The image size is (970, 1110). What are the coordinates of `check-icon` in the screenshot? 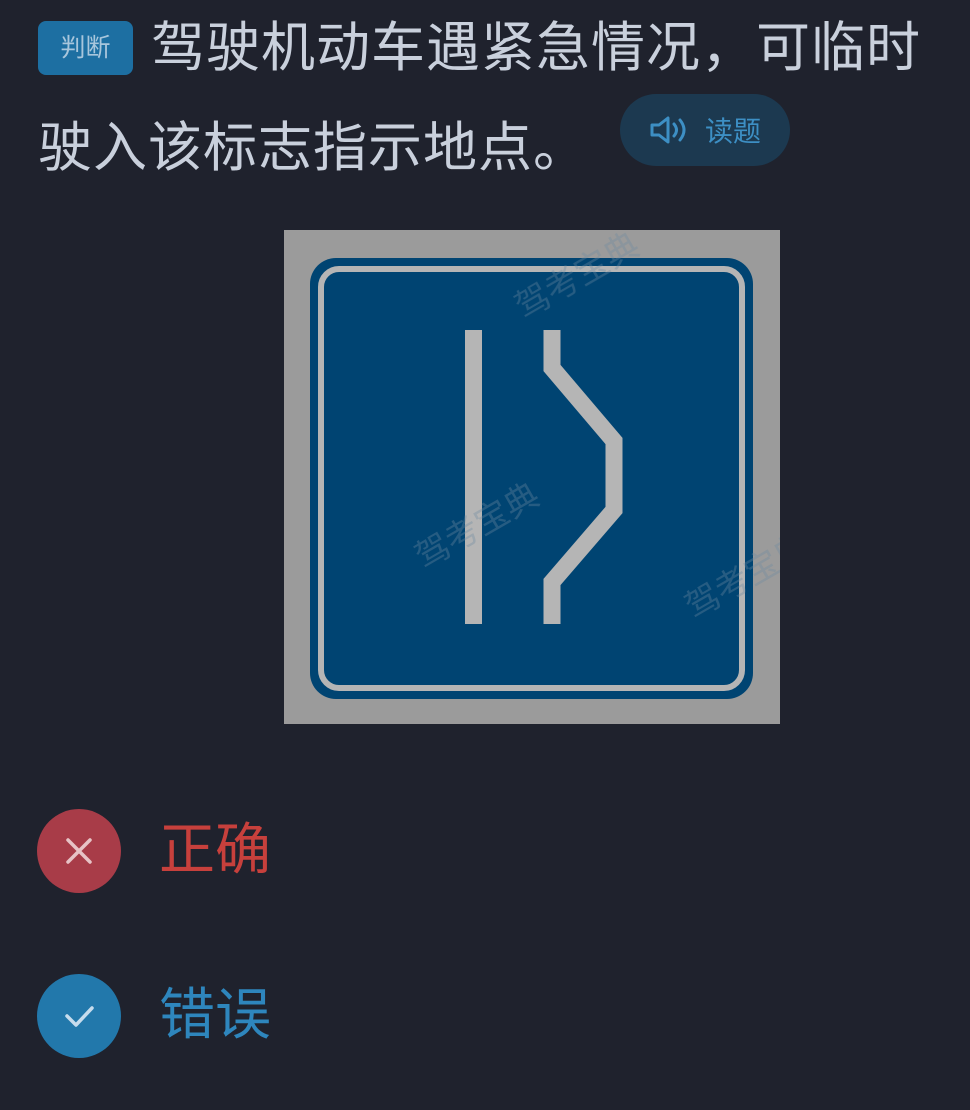 It's located at (79, 1016).